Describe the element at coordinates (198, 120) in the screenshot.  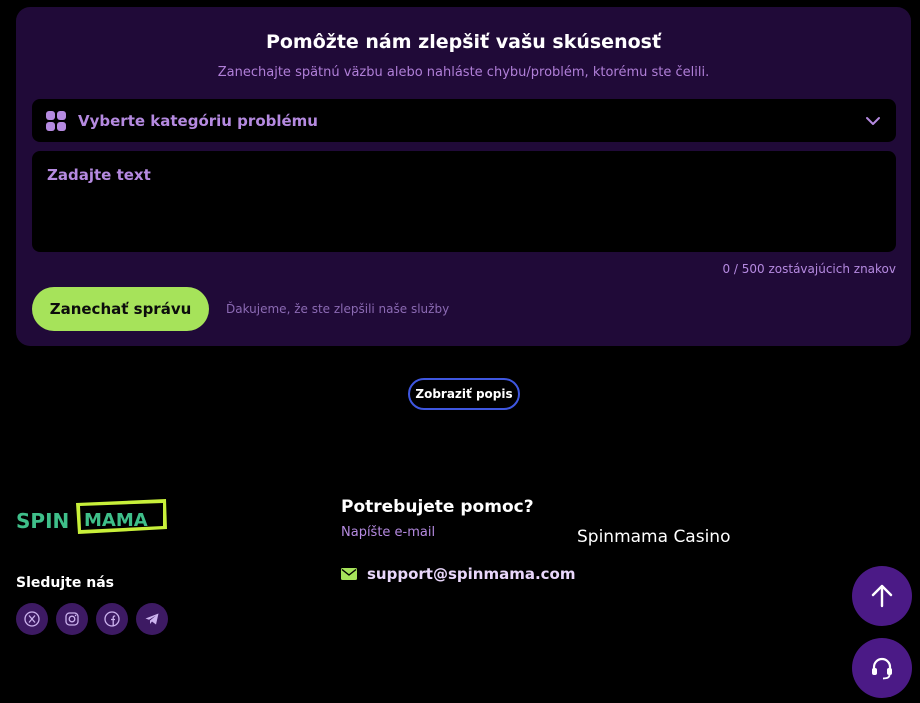
I see `category-placeholder: Vyberte kategóriu problému` at that location.